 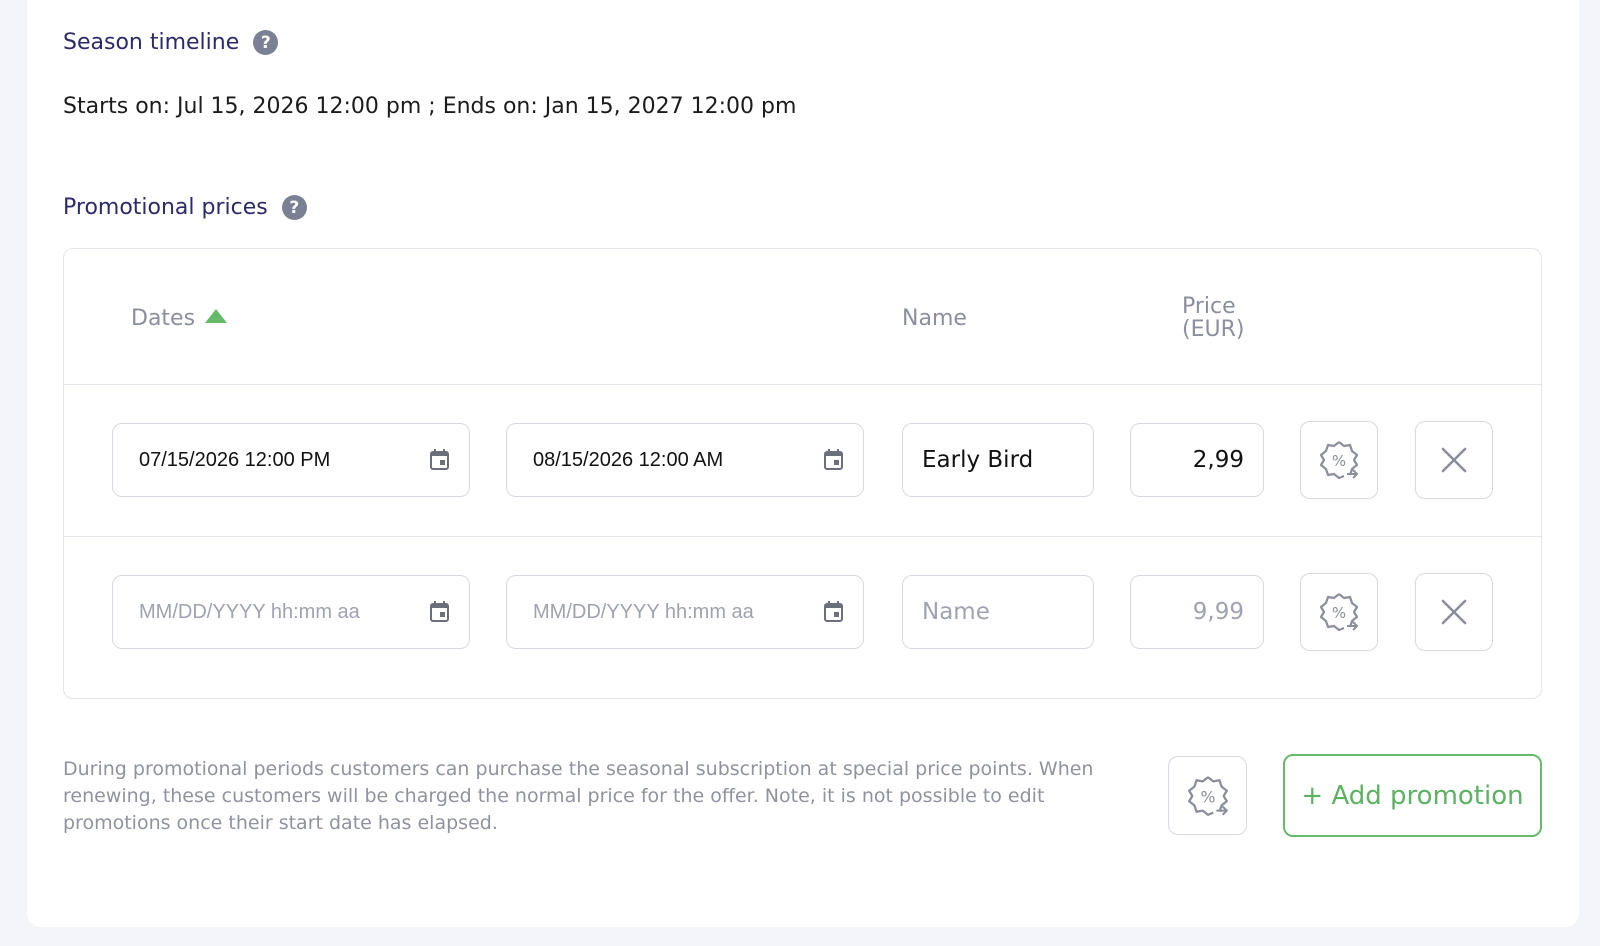 I want to click on end-date-placeholder: MM/DD/YYYY hh:mm aa, so click(x=643, y=611).